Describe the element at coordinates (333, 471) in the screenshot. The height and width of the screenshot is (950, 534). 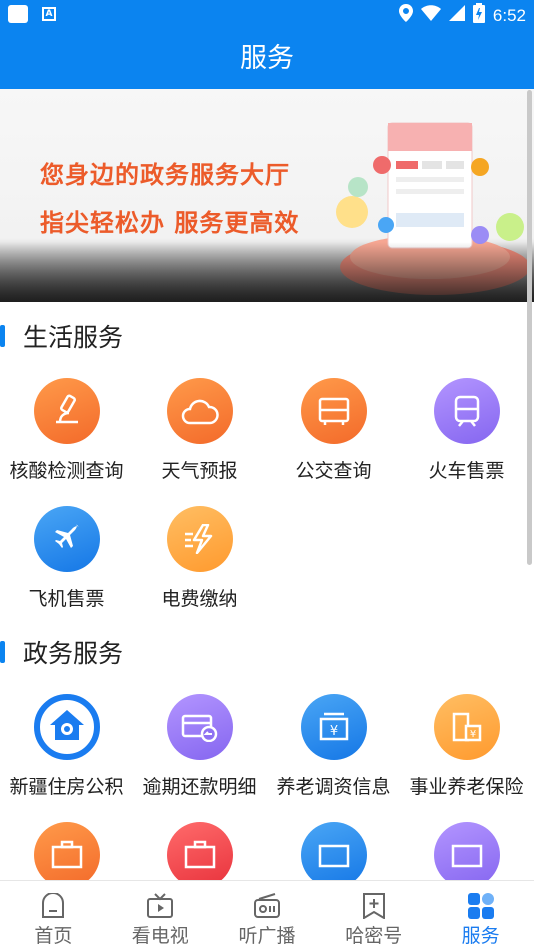
I see `service-label: 公交查询` at that location.